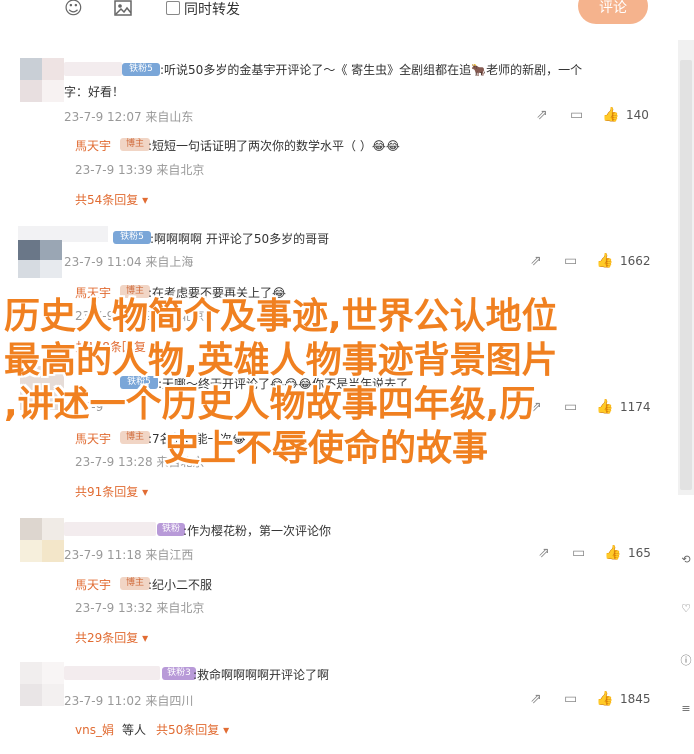 This screenshot has width=694, height=754. What do you see at coordinates (261, 675) in the screenshot?
I see `comment-text: :救命啊啊啊啊开评论了啊` at bounding box center [261, 675].